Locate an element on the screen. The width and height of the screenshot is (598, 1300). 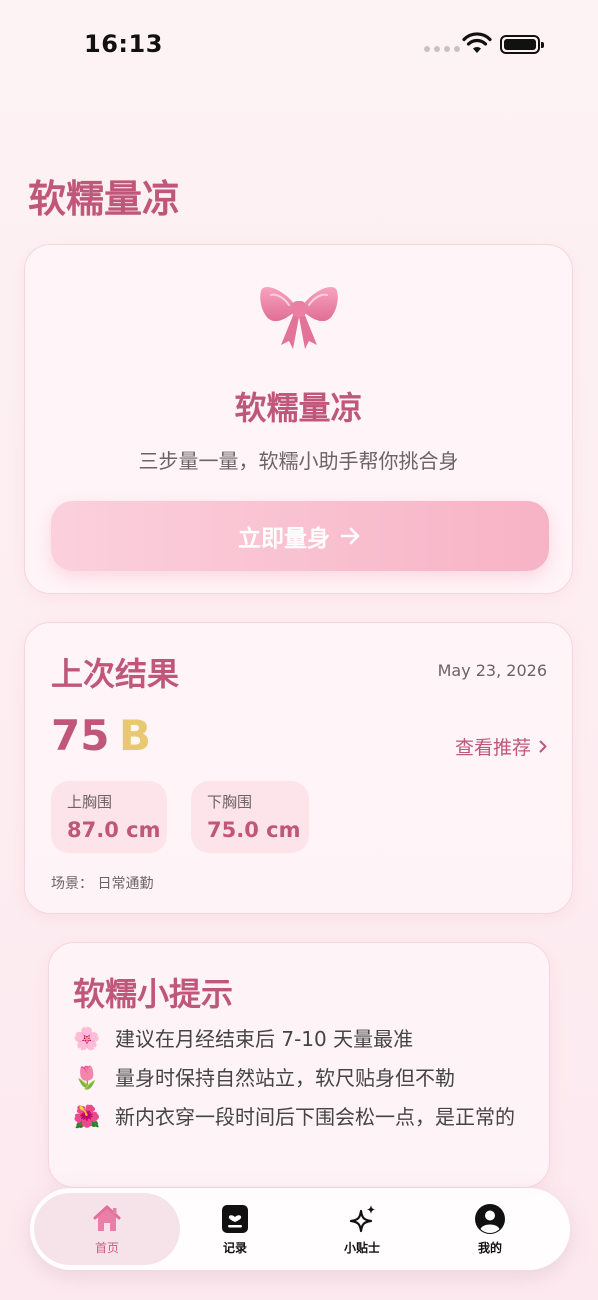
tip-text: 新内衣穿一段时间后下围会松一点，是正常的 is located at coordinates (315, 1117).